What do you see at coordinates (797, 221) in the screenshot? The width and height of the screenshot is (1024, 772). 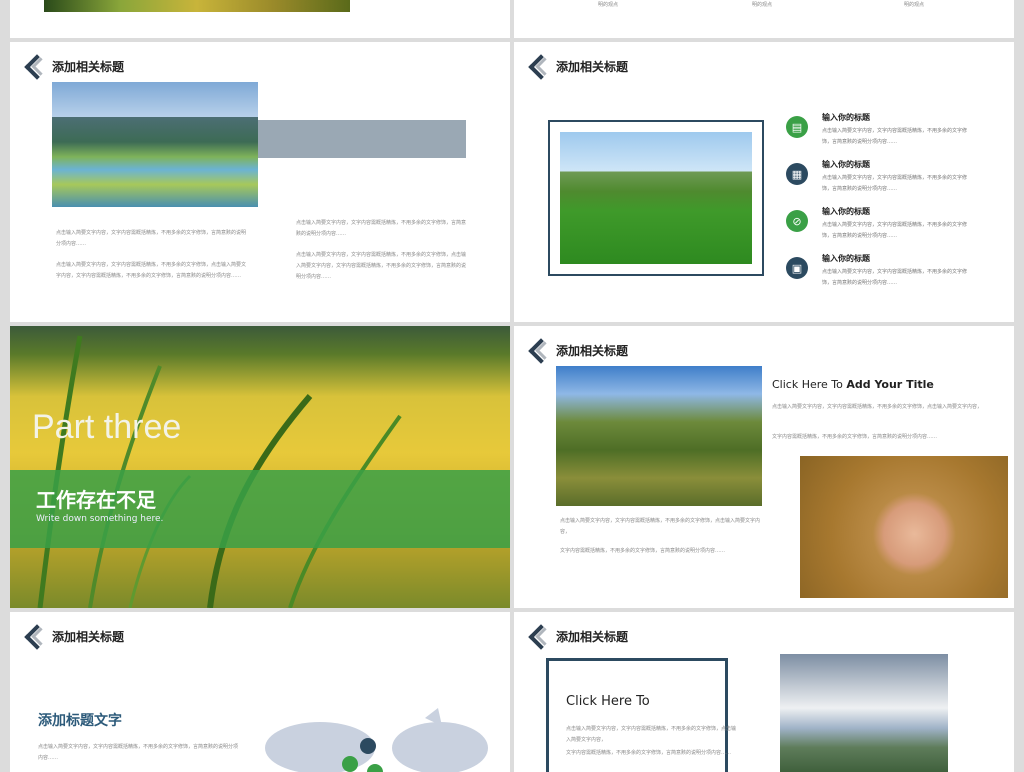 I see `item-icon: ⊘` at bounding box center [797, 221].